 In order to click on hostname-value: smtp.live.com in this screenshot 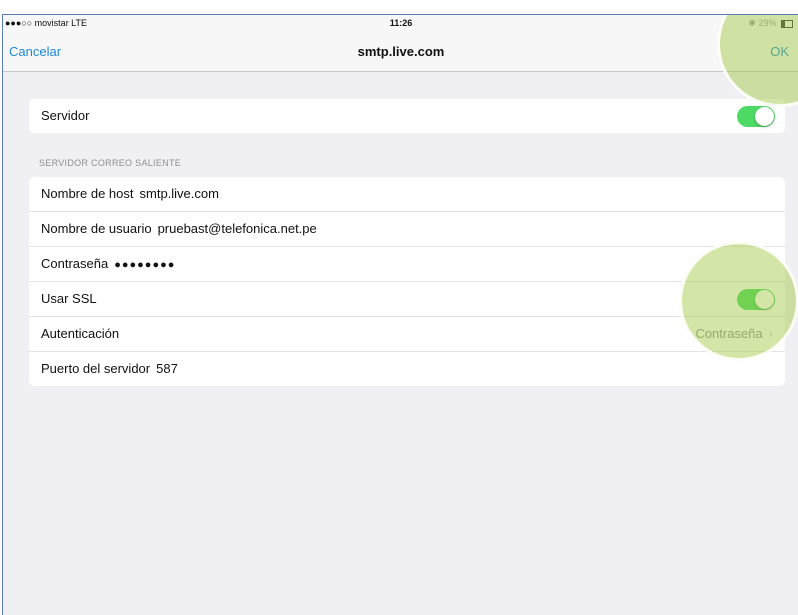, I will do `click(179, 193)`.